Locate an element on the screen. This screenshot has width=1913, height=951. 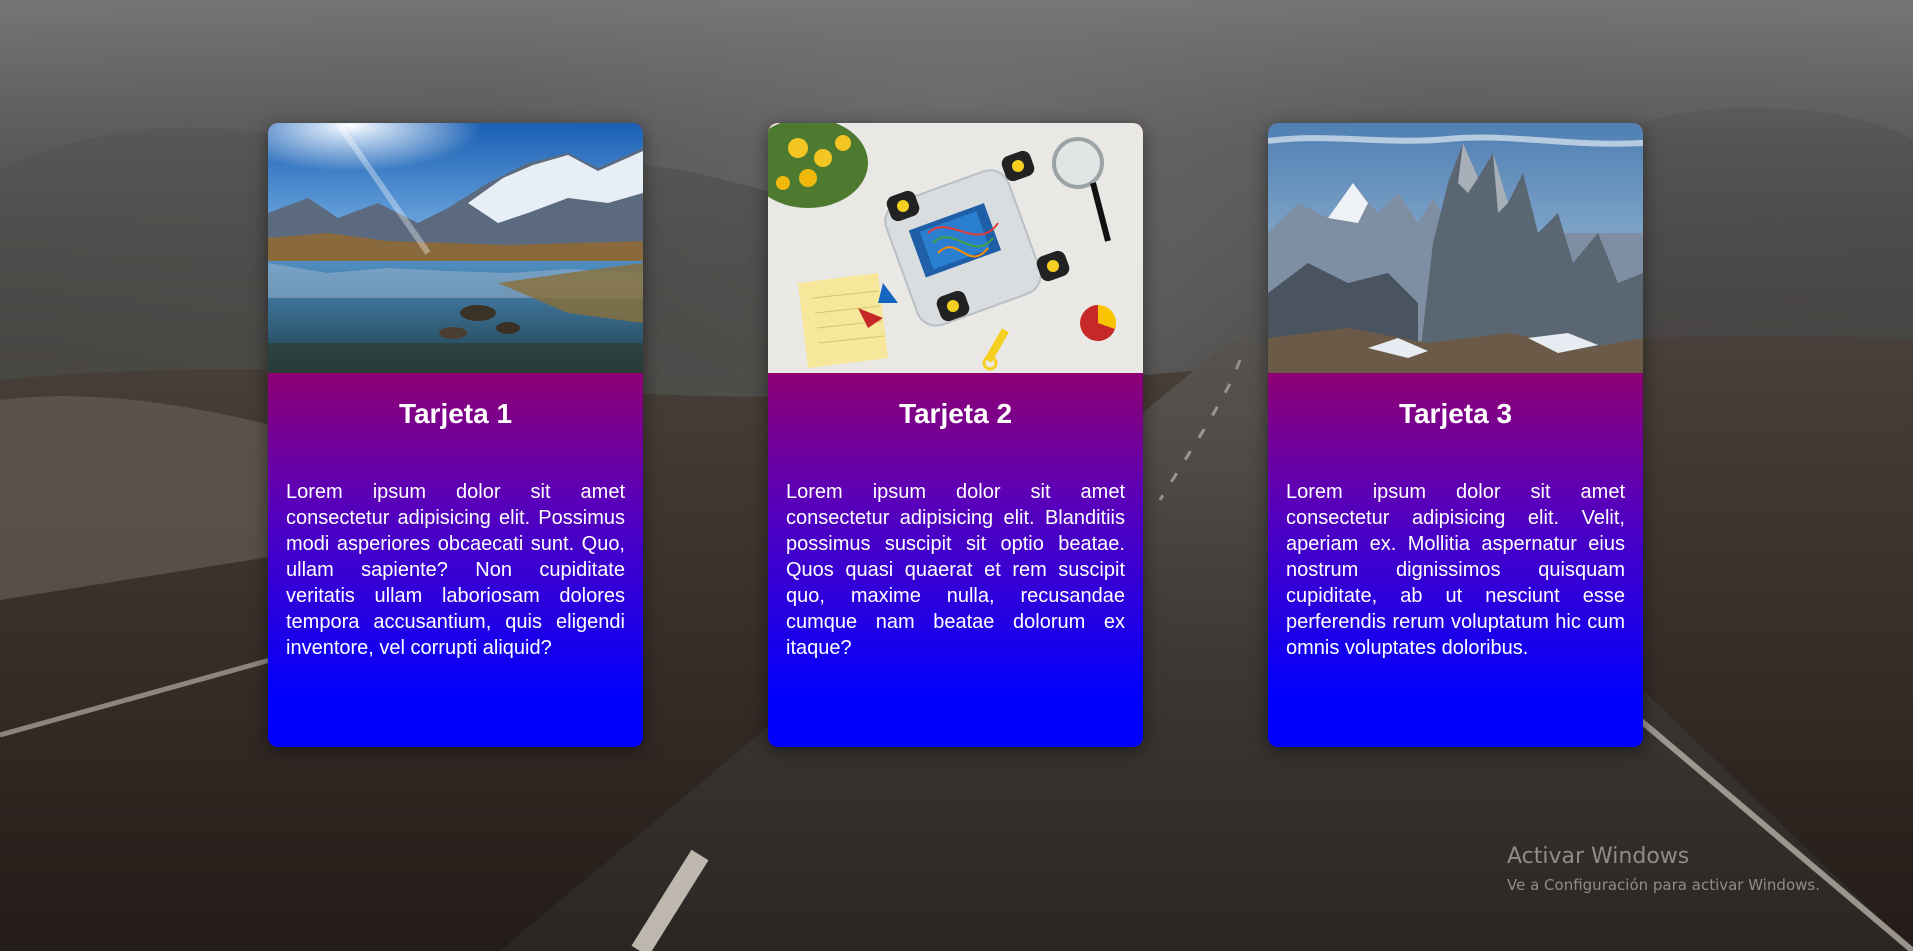
robot-car-kit-image is located at coordinates (955, 248).